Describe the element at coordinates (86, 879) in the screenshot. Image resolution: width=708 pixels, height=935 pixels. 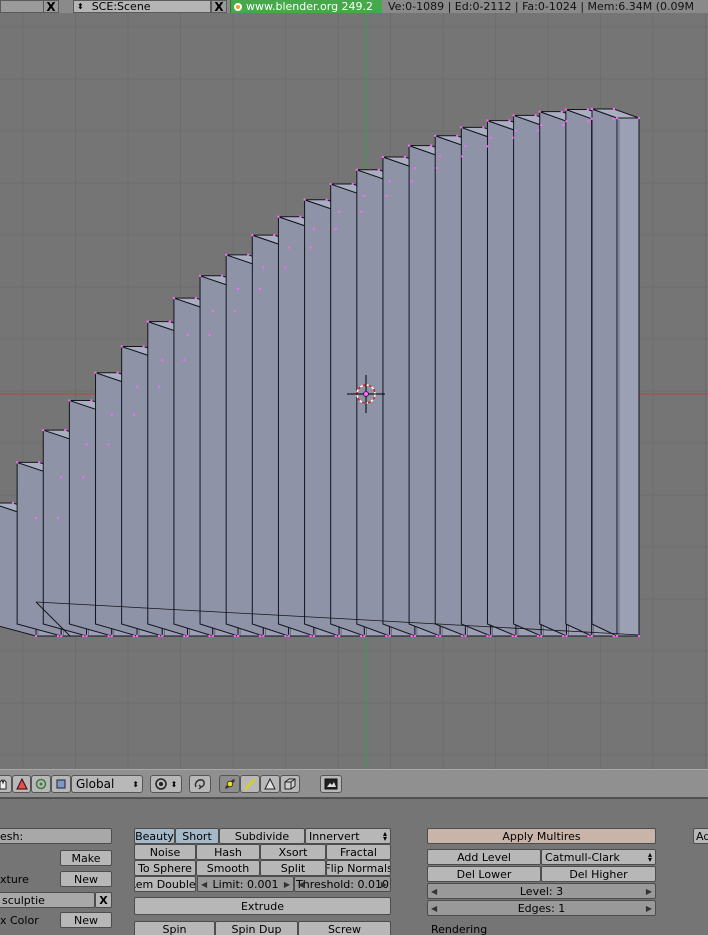
I see `new-texture-button: New` at that location.